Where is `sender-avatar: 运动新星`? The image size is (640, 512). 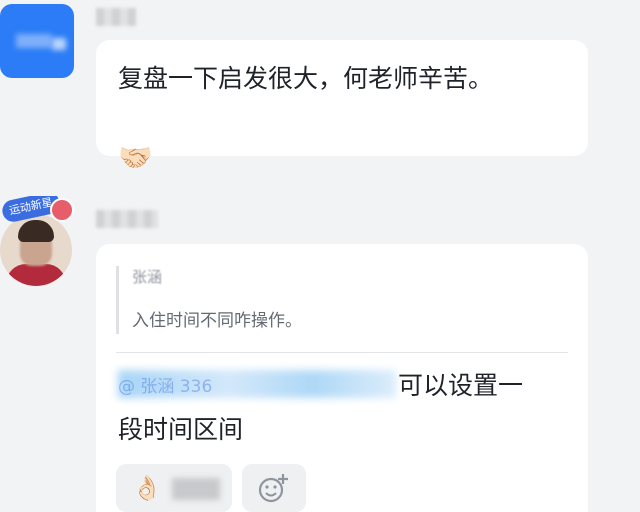 sender-avatar: 运动新星 is located at coordinates (39, 242).